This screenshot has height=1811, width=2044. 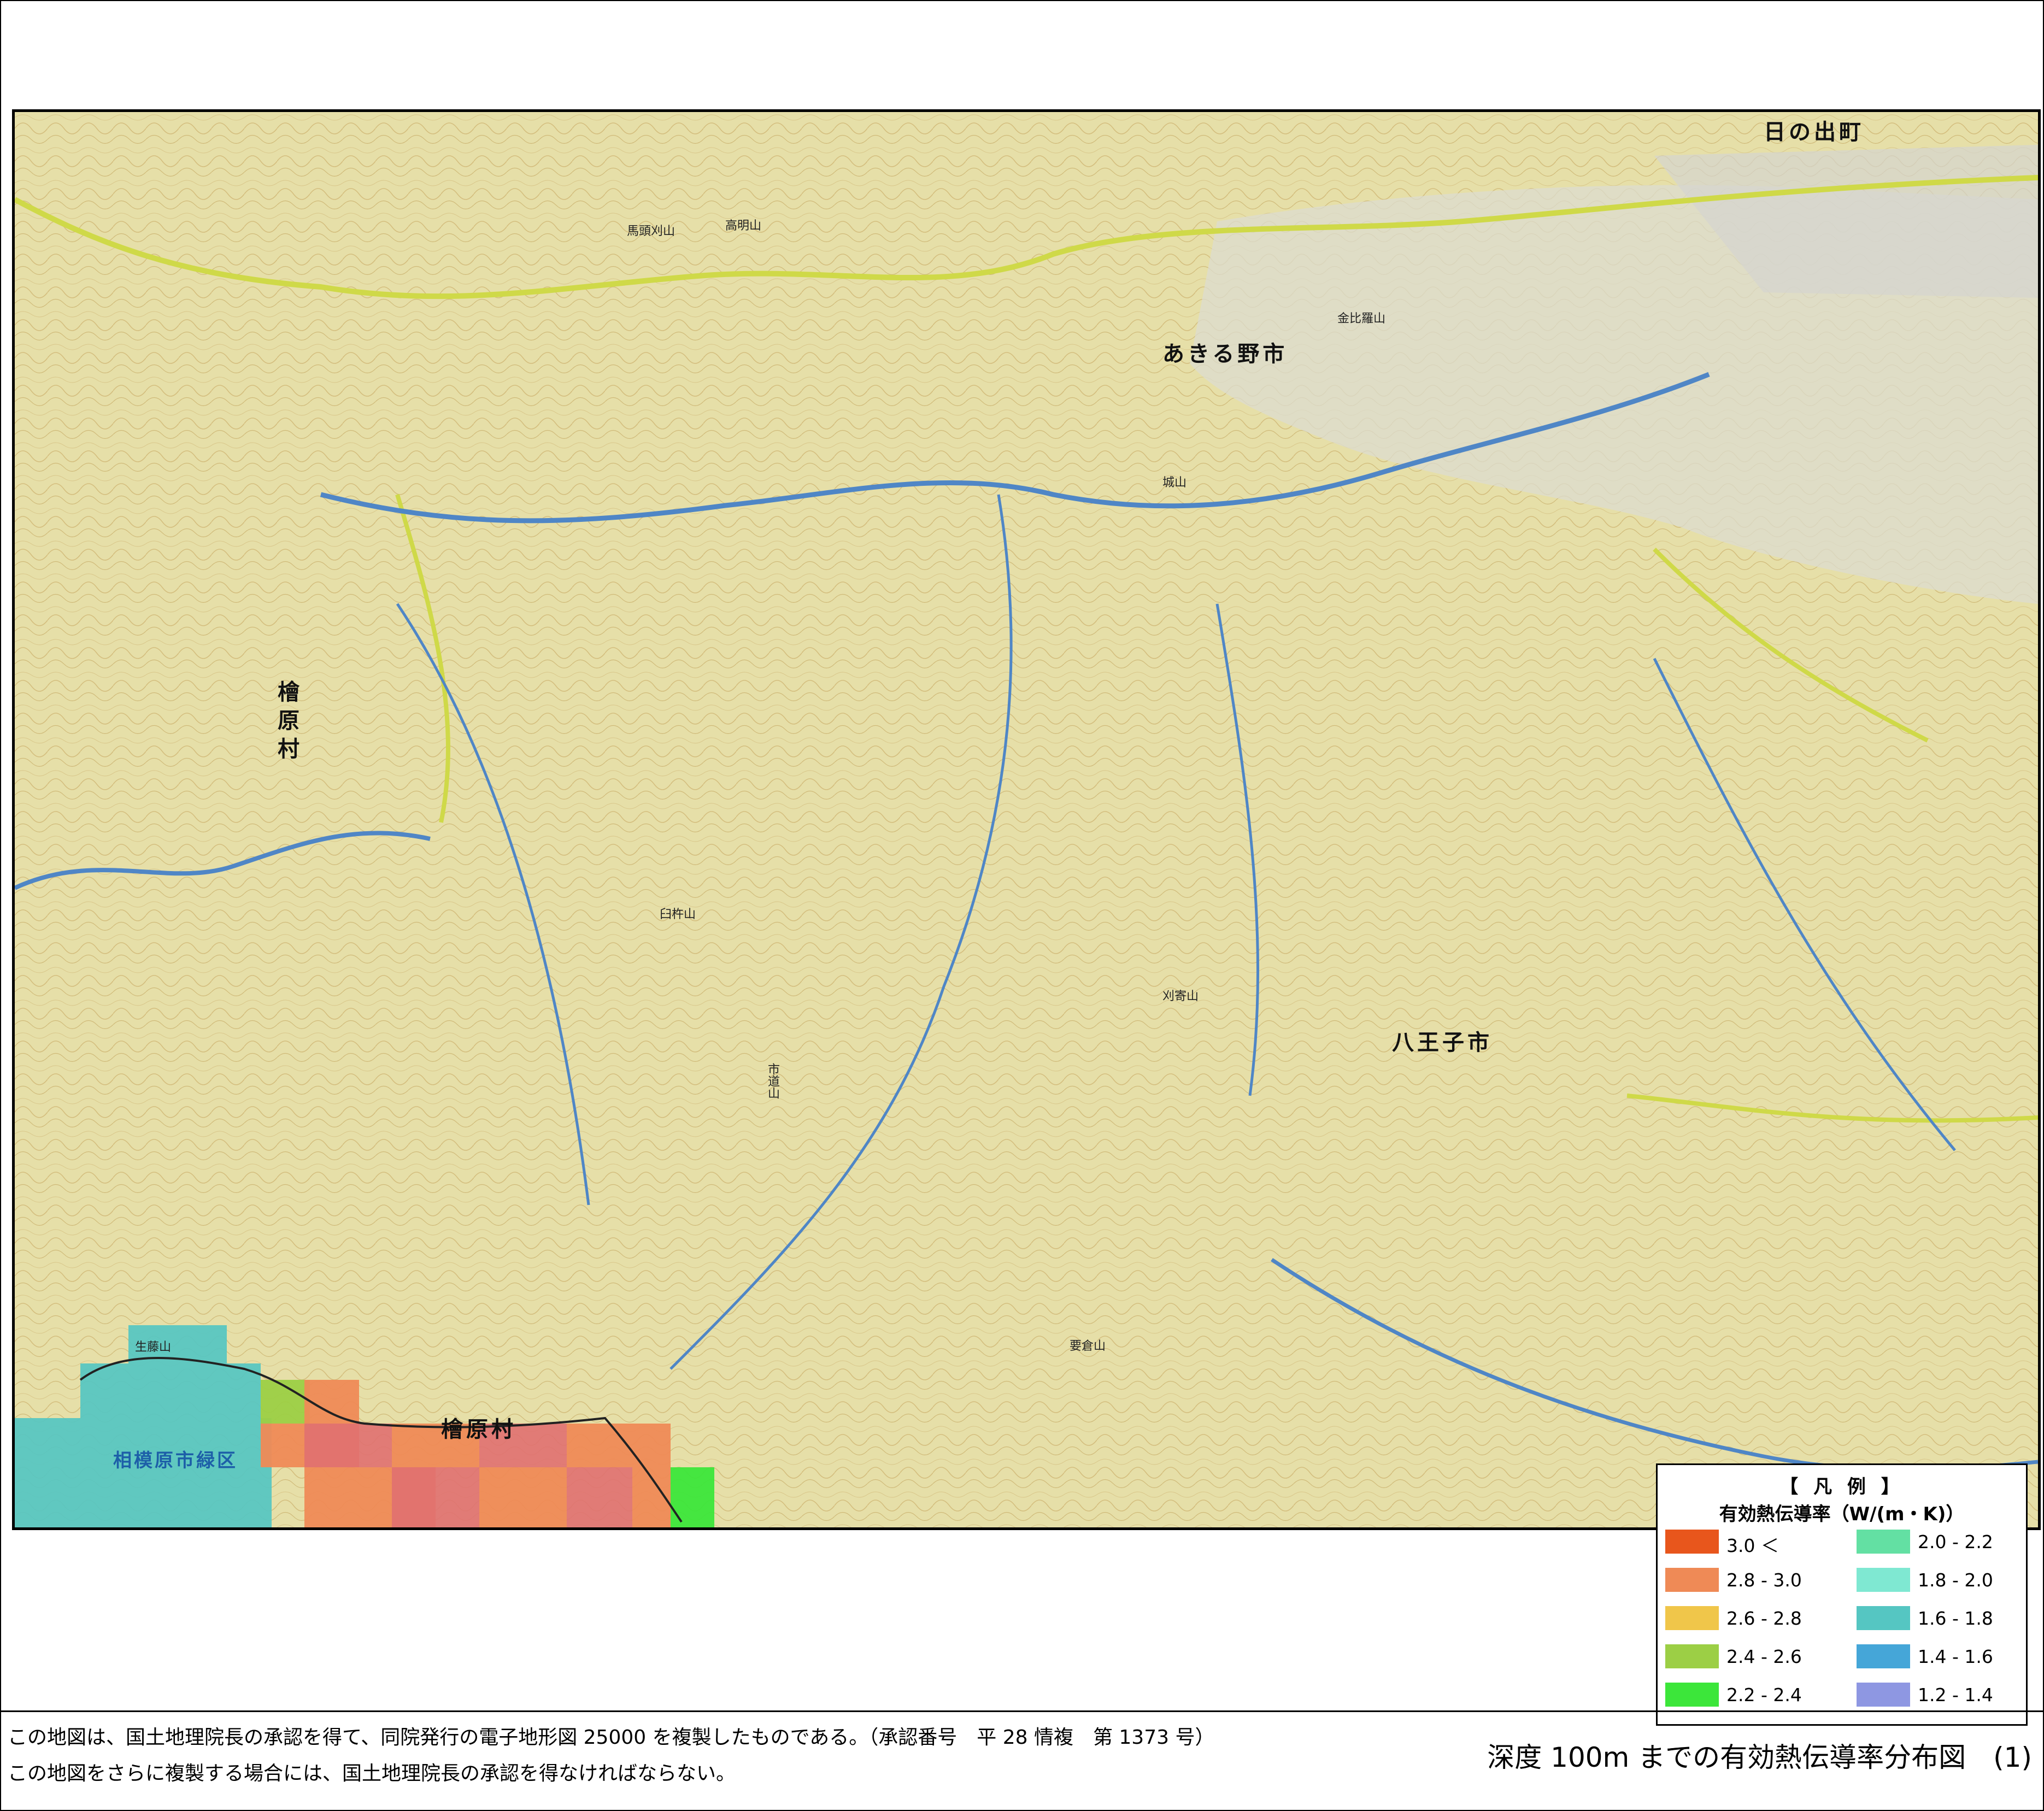 What do you see at coordinates (1955, 1618) in the screenshot?
I see `legend-label: 1.6 - 1.8` at bounding box center [1955, 1618].